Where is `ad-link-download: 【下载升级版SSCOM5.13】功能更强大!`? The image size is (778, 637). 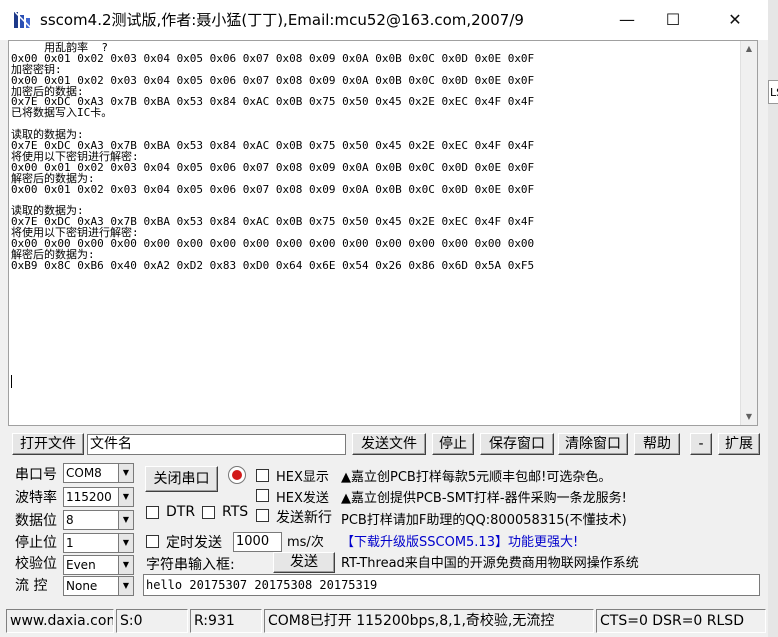 ad-link-download: 【下载升级版SSCOM5.13】功能更强大! is located at coordinates (459, 540).